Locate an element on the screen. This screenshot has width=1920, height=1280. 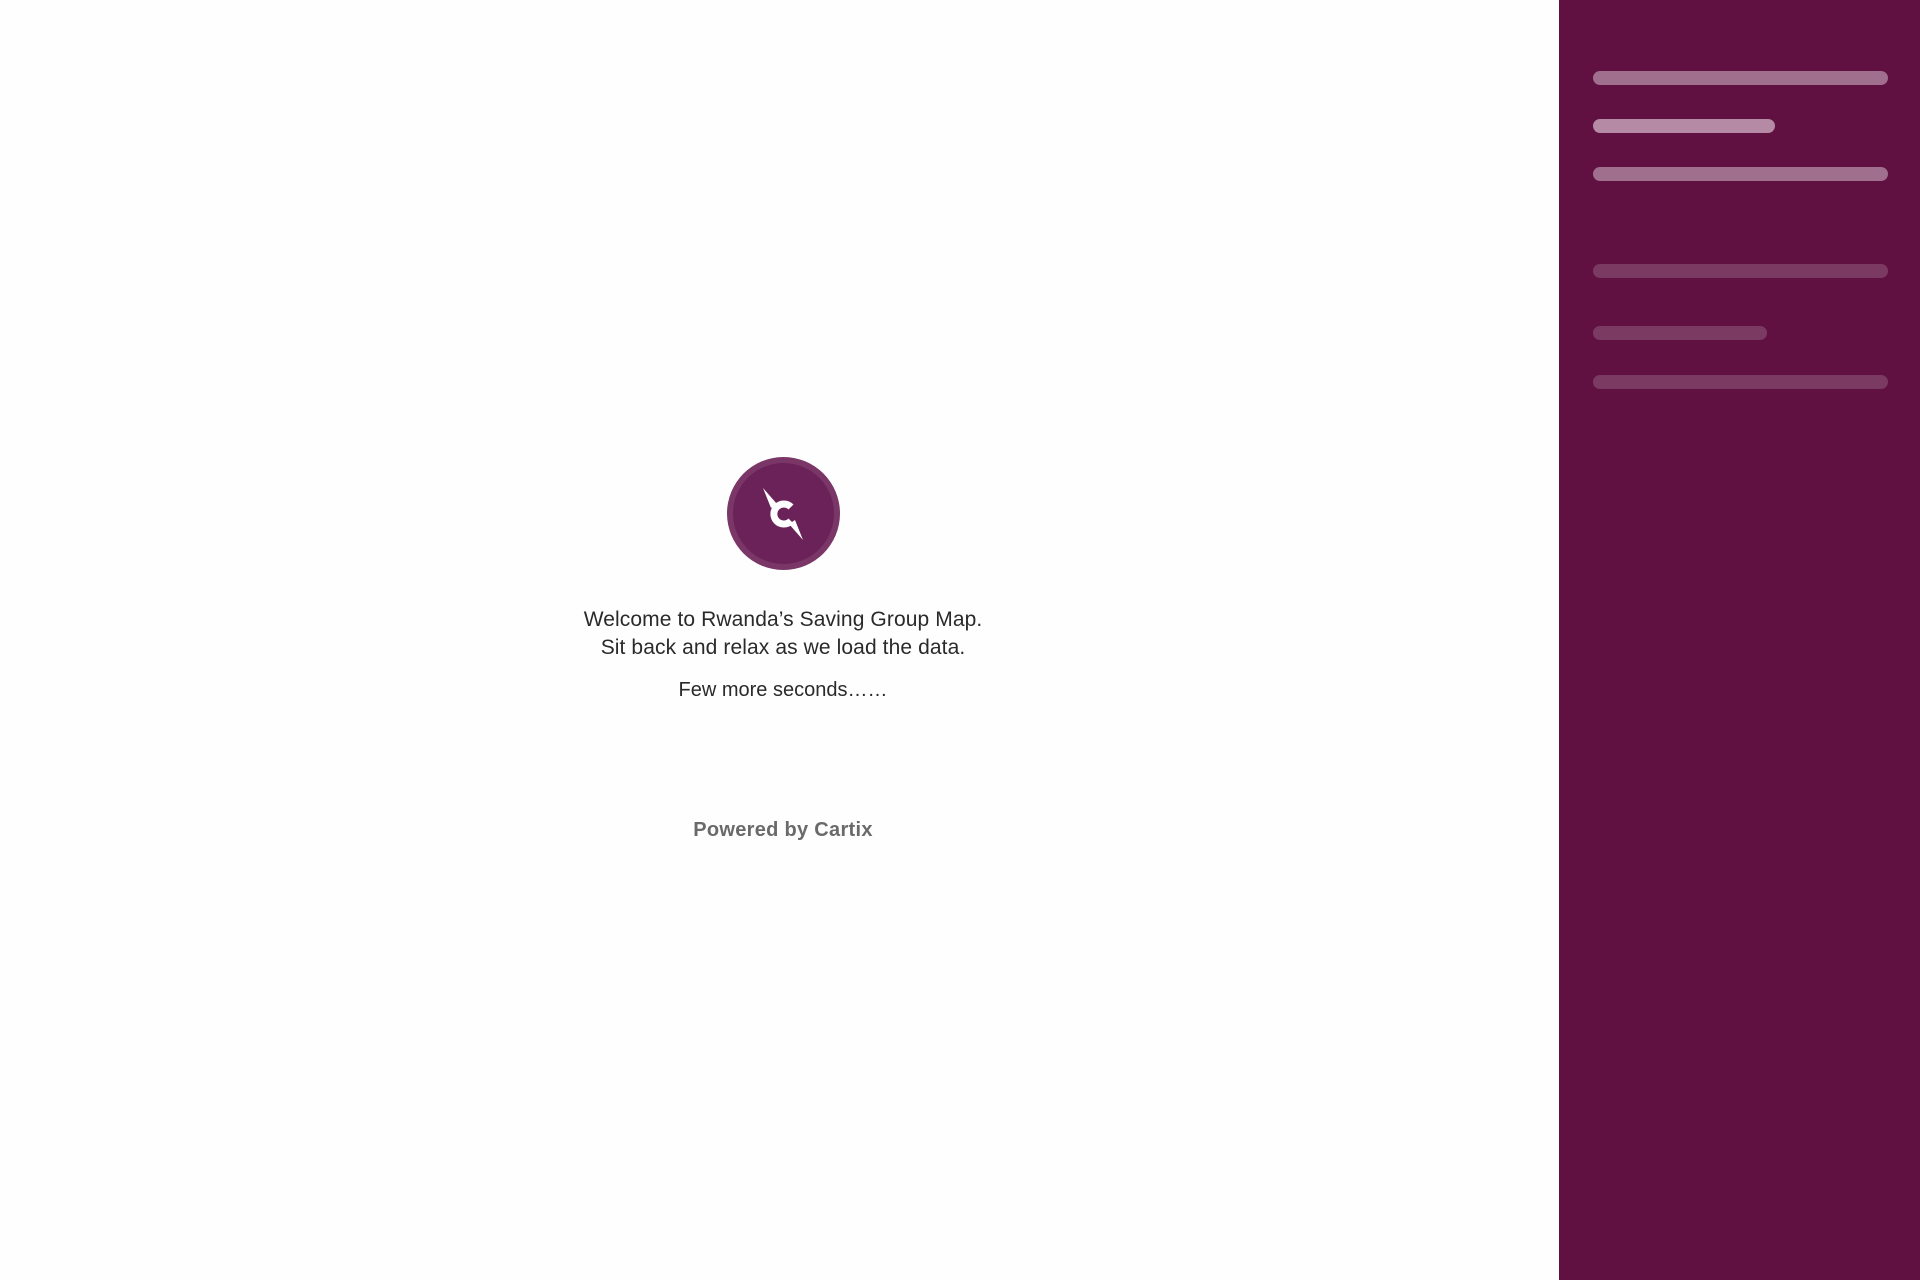
logo-badge is located at coordinates (783, 513).